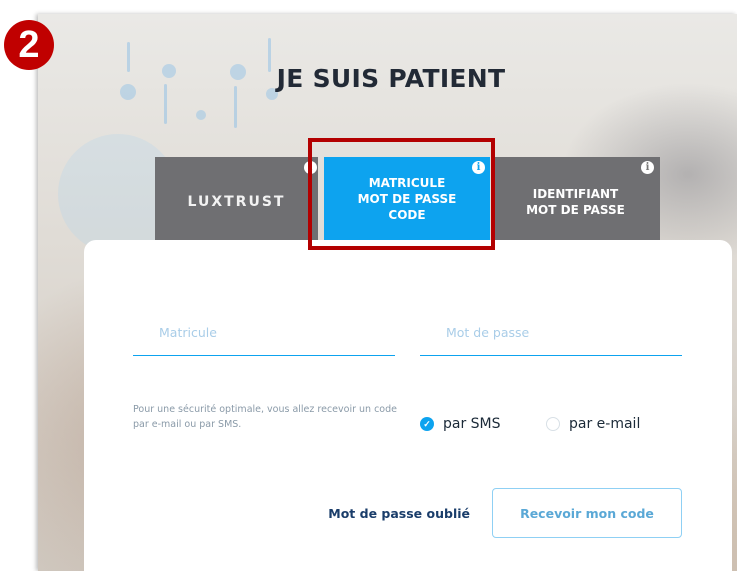 Image resolution: width=737 pixels, height=571 pixels. Describe the element at coordinates (236, 202) in the screenshot. I see `luxtrust-logo: LUXTRUST` at that location.